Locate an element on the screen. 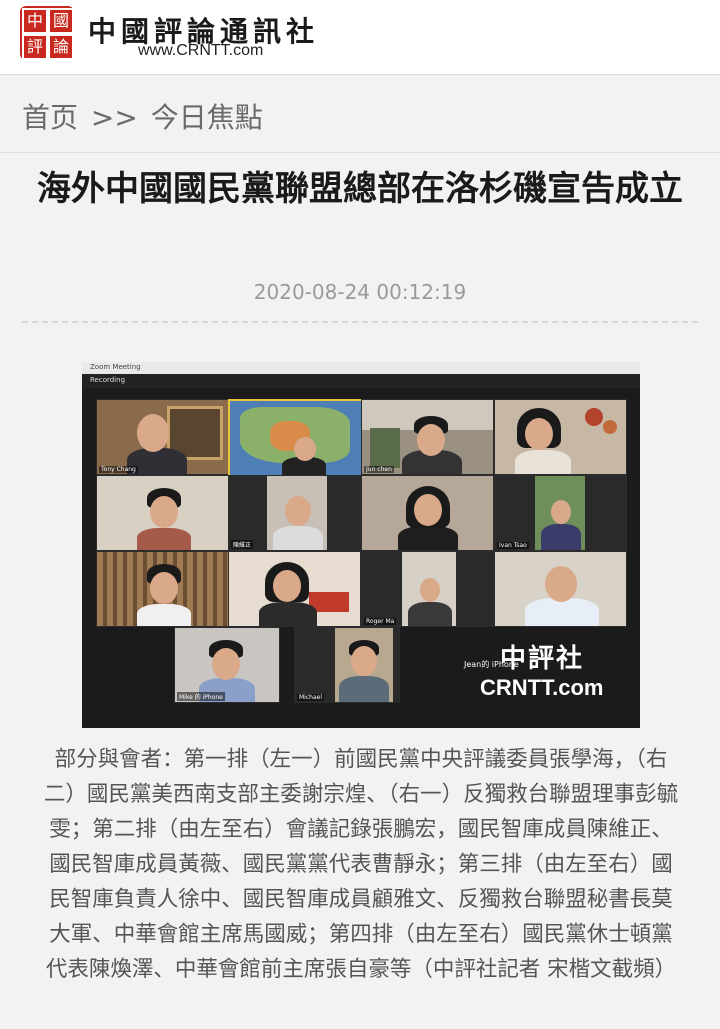 This screenshot has height=1029, width=720. participant-name: Roger Ma is located at coordinates (380, 621).